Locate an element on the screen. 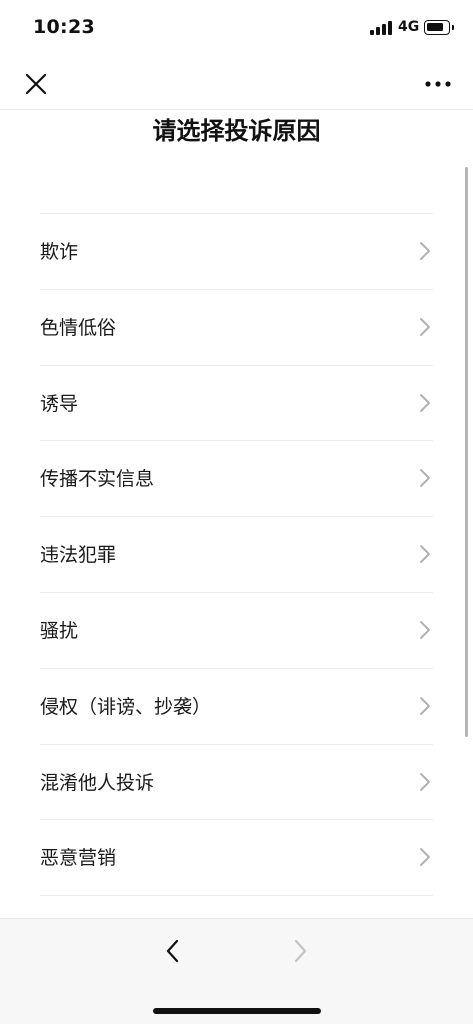 Image resolution: width=473 pixels, height=1024 pixels. forward-button is located at coordinates (300, 951).